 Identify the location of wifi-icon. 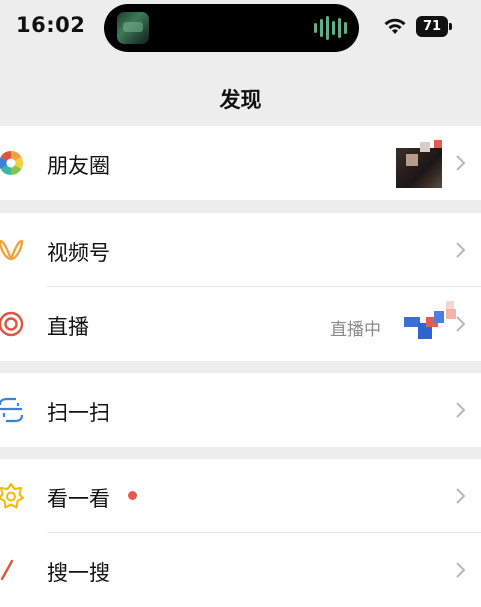
(395, 26).